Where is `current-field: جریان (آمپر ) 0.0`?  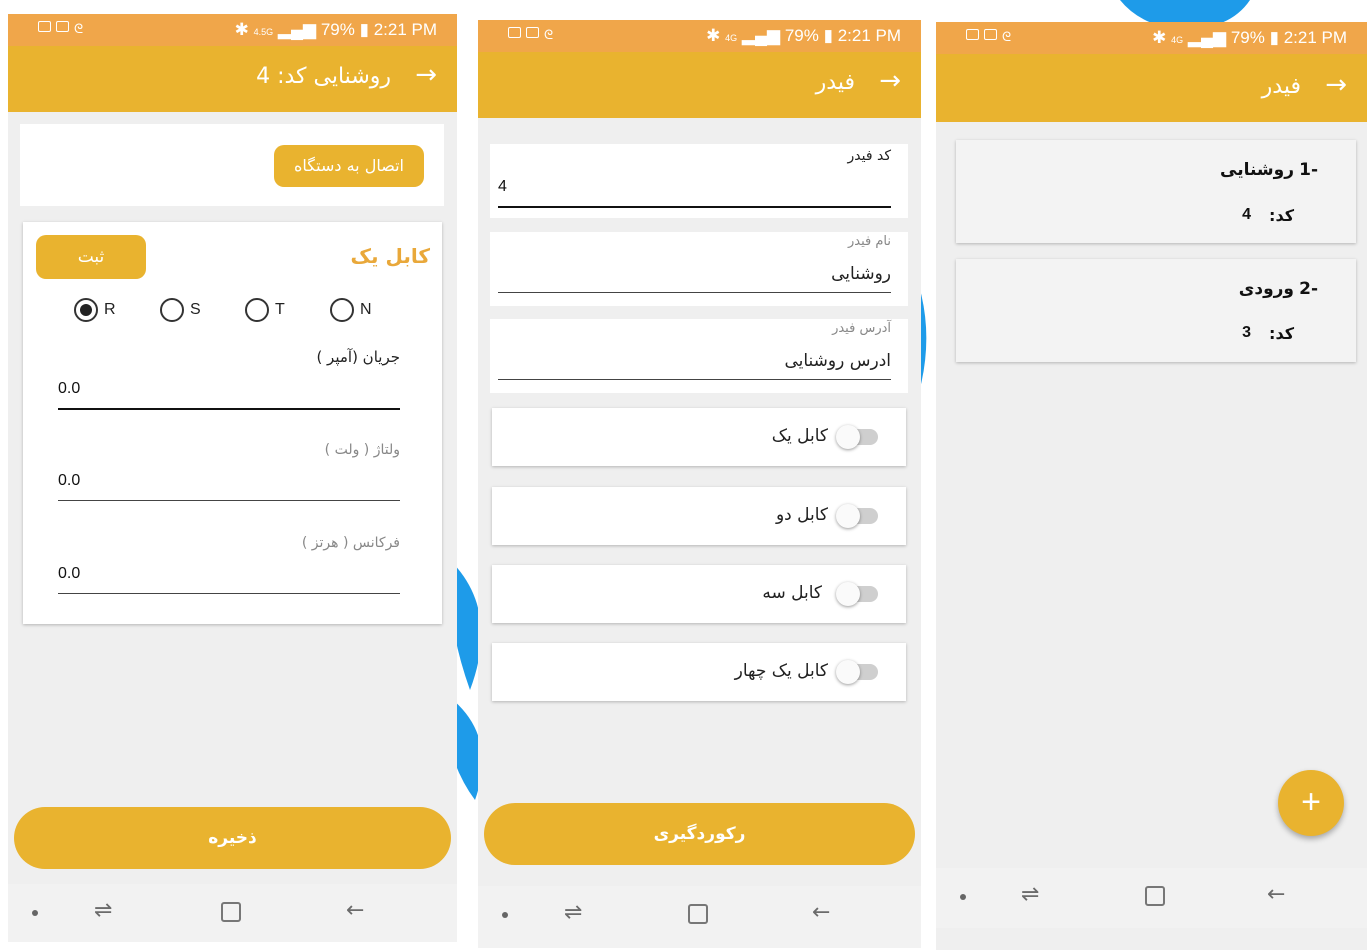
current-field: جریان (آمپر ) 0.0 is located at coordinates (229, 378).